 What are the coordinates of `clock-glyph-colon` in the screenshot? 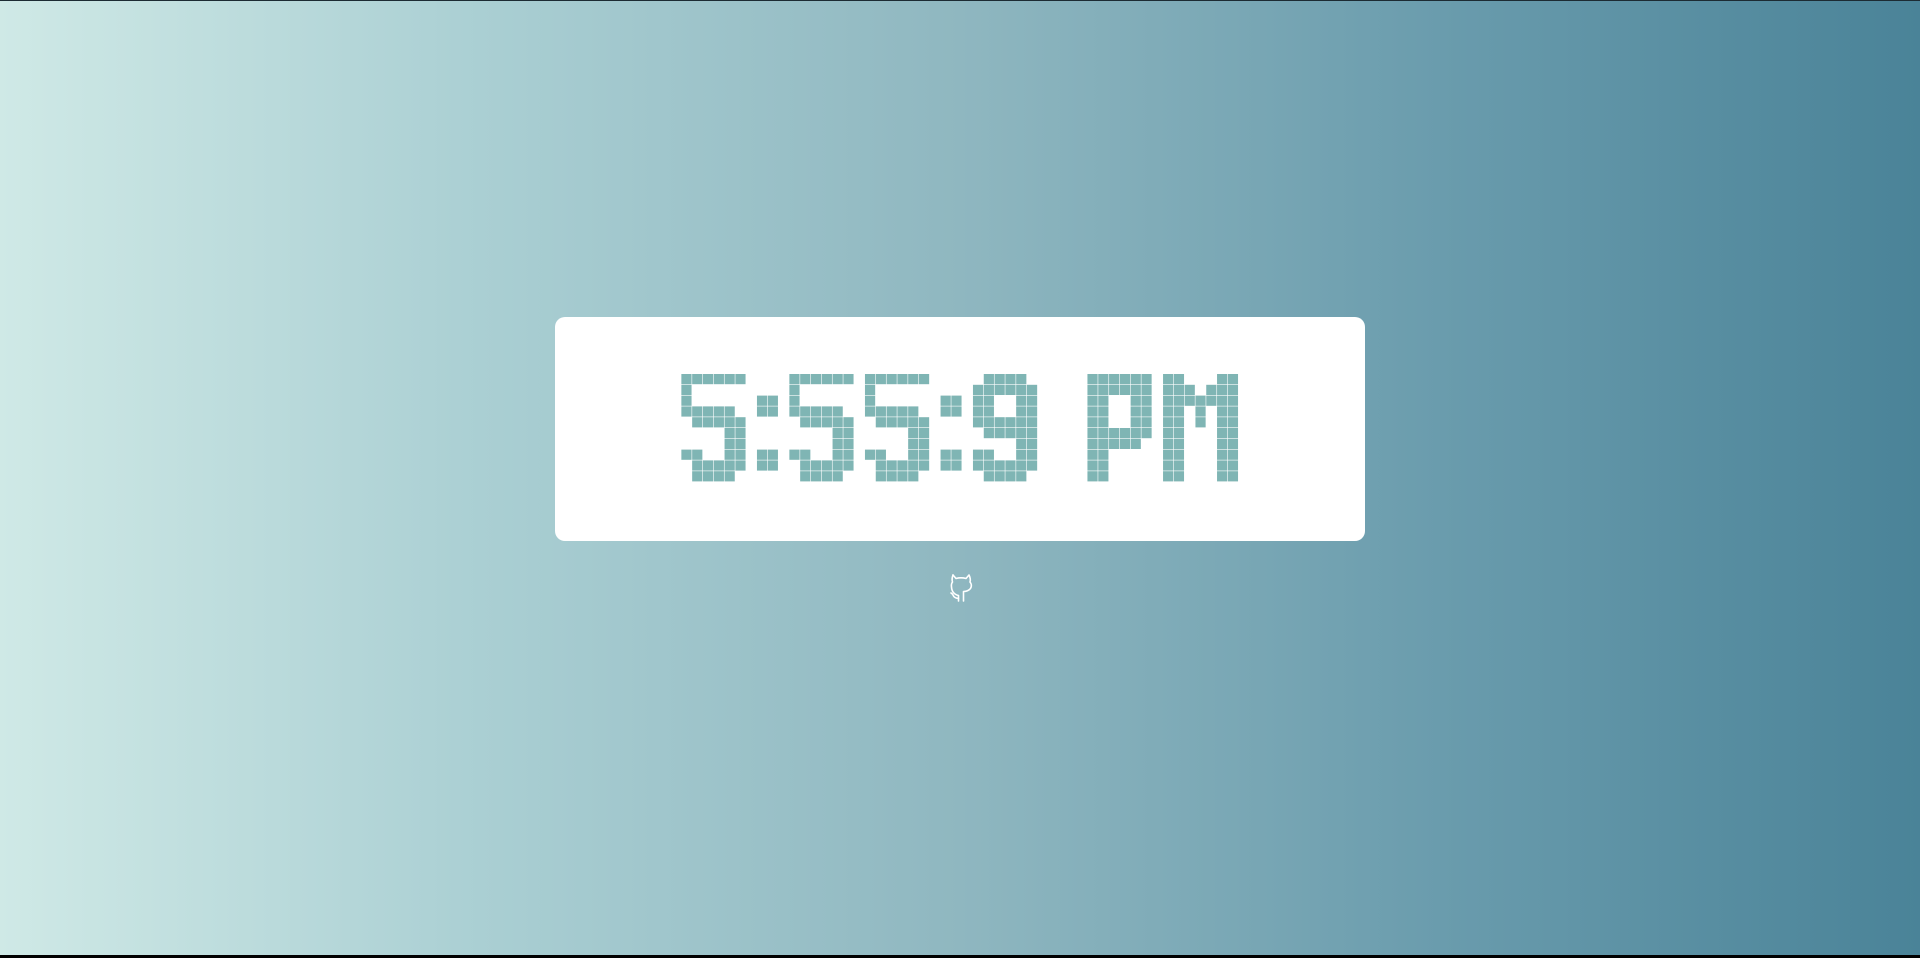 It's located at (951, 433).